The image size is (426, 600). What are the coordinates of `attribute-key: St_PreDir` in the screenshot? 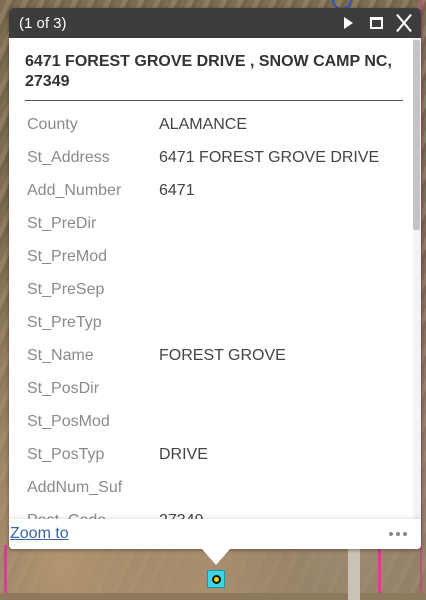 It's located at (62, 223).